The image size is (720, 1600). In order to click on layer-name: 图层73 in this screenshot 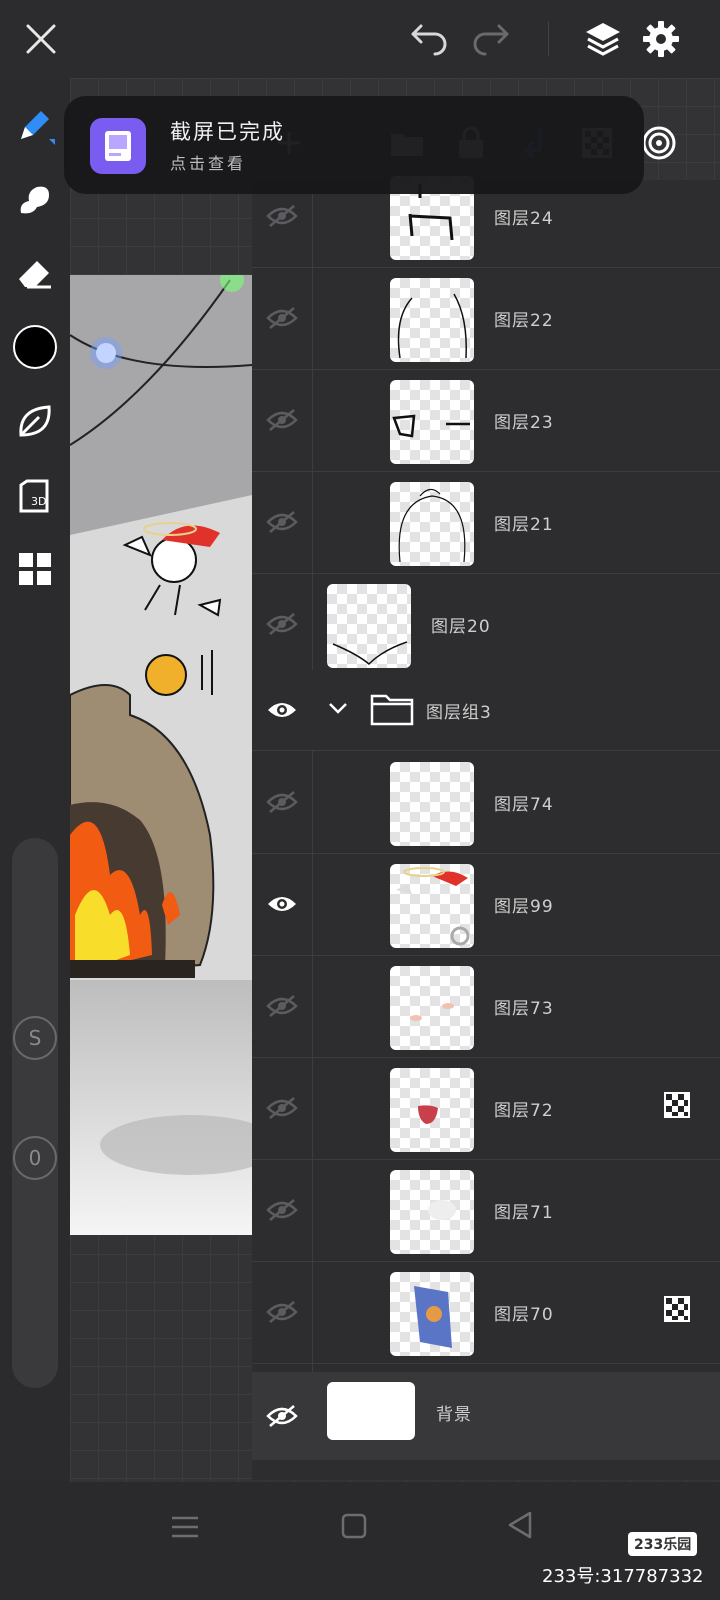, I will do `click(524, 1009)`.